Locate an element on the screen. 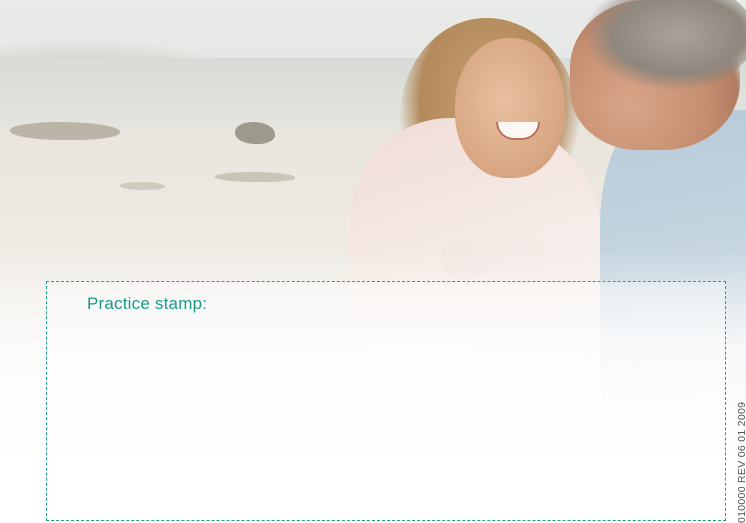  woman-face is located at coordinates (510, 108).